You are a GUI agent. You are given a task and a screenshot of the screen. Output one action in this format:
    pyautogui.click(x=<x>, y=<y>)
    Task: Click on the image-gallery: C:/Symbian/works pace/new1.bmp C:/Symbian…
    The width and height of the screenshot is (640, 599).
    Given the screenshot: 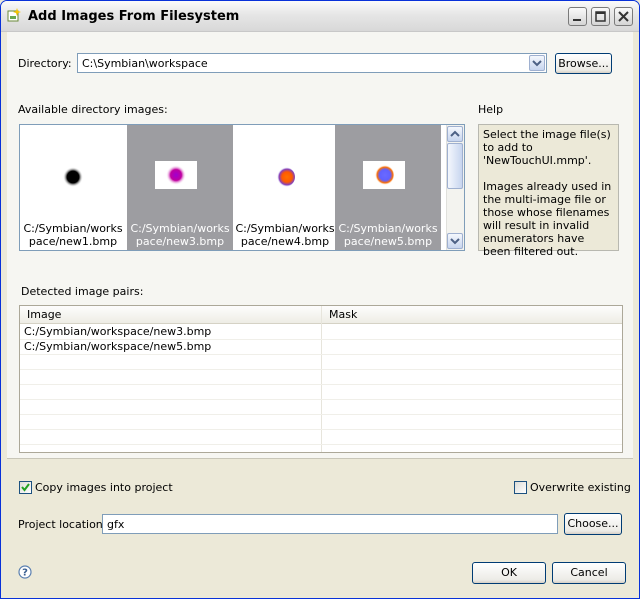 What is the action you would take?
    pyautogui.click(x=242, y=187)
    